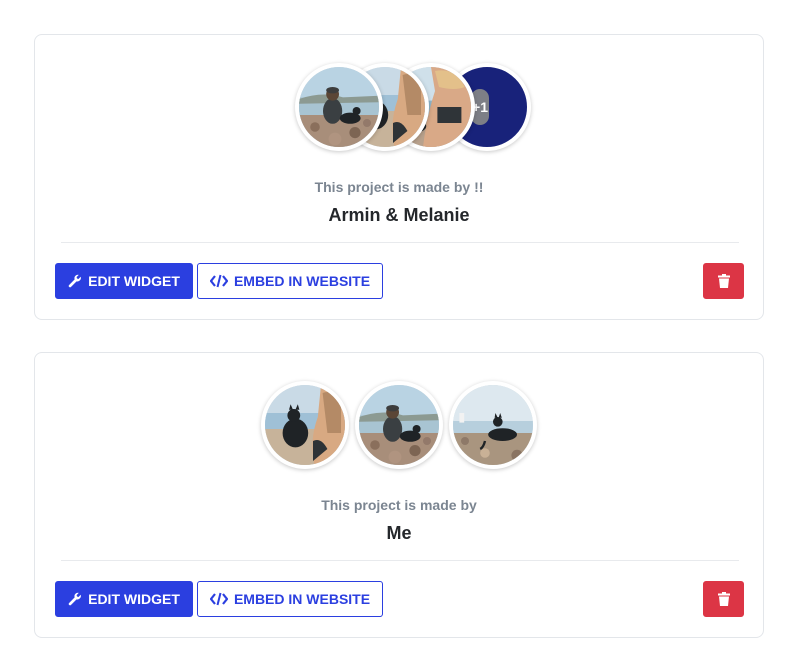 This screenshot has height=658, width=799. Describe the element at coordinates (399, 533) in the screenshot. I see `creator-names: Me` at that location.